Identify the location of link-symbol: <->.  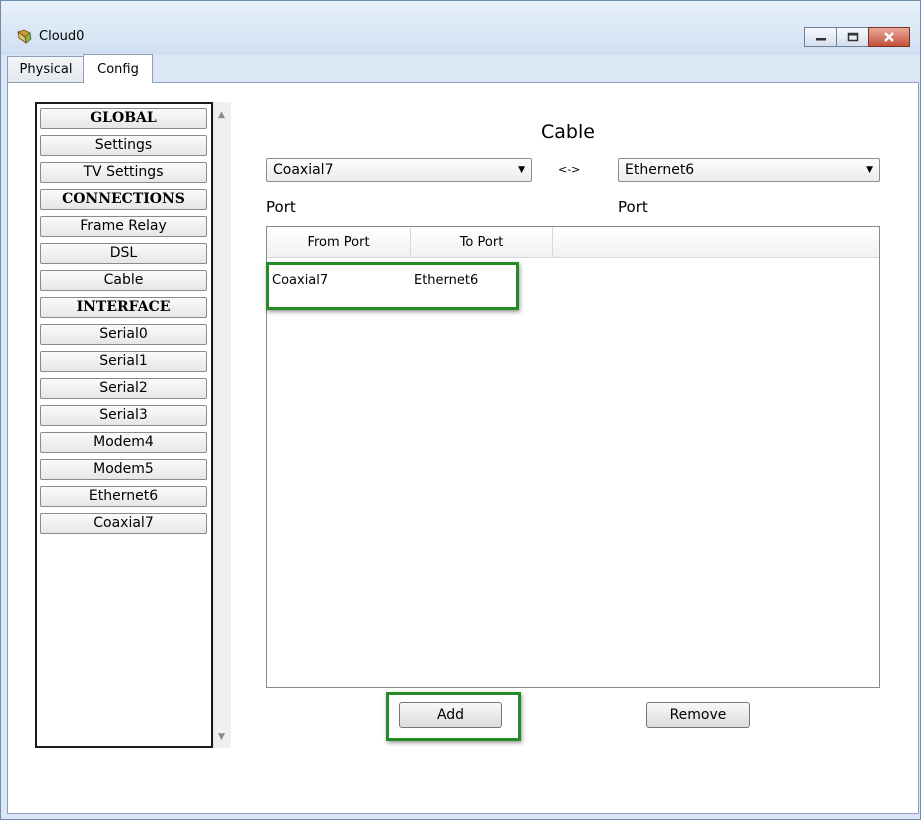
(569, 169).